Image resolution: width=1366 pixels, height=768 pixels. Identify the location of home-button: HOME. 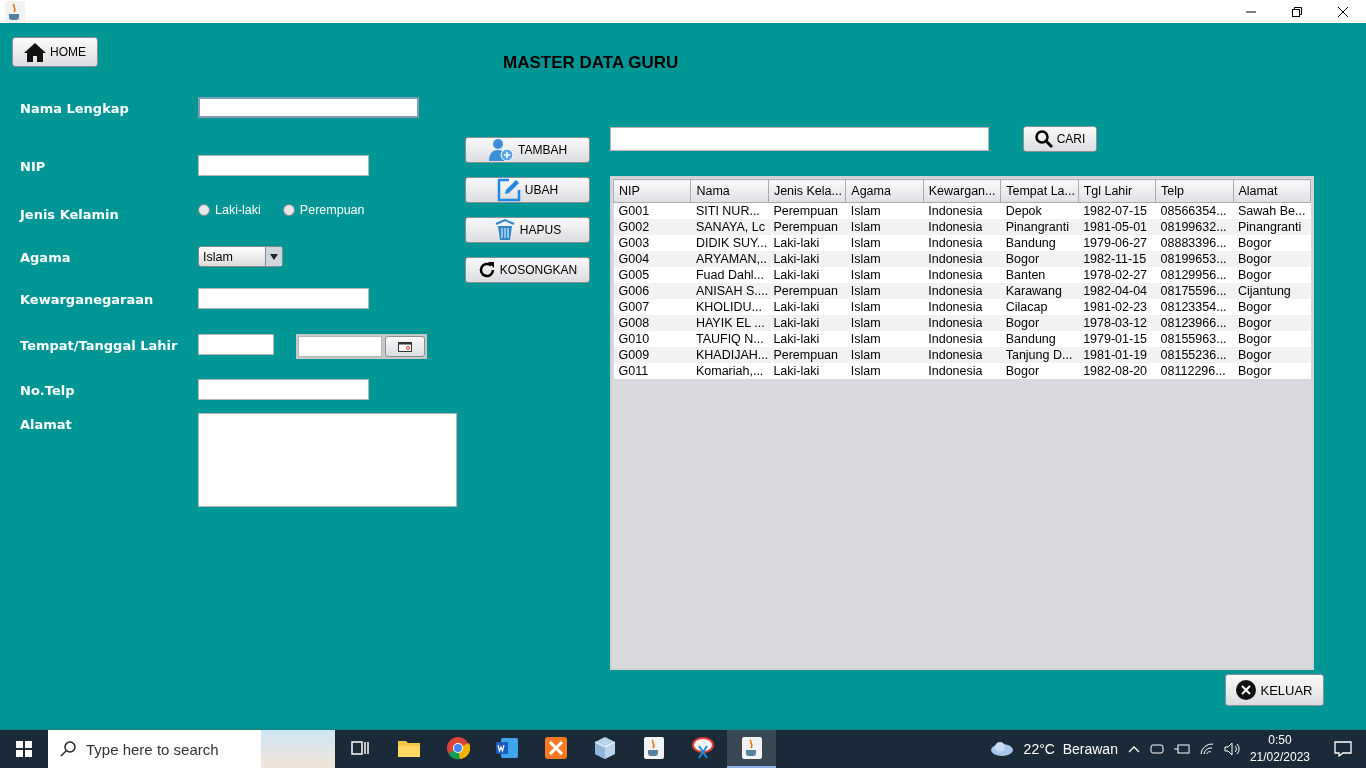
(55, 52).